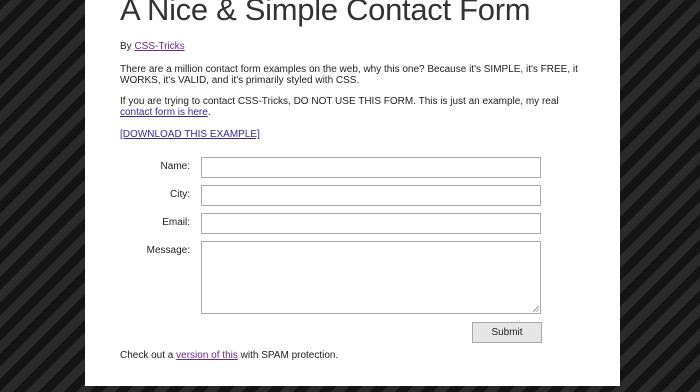 This screenshot has height=392, width=700. Describe the element at coordinates (180, 194) in the screenshot. I see `city-label: City:` at that location.